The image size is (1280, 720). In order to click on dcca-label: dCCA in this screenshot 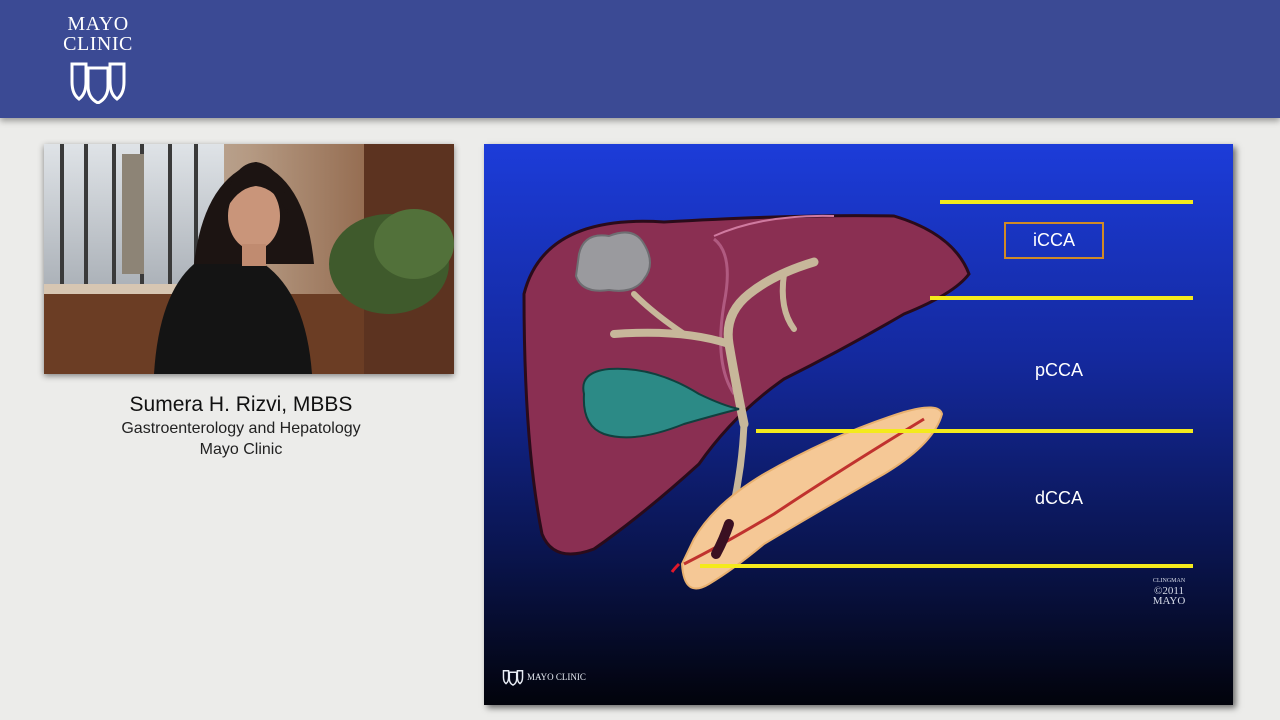, I will do `click(1058, 498)`.